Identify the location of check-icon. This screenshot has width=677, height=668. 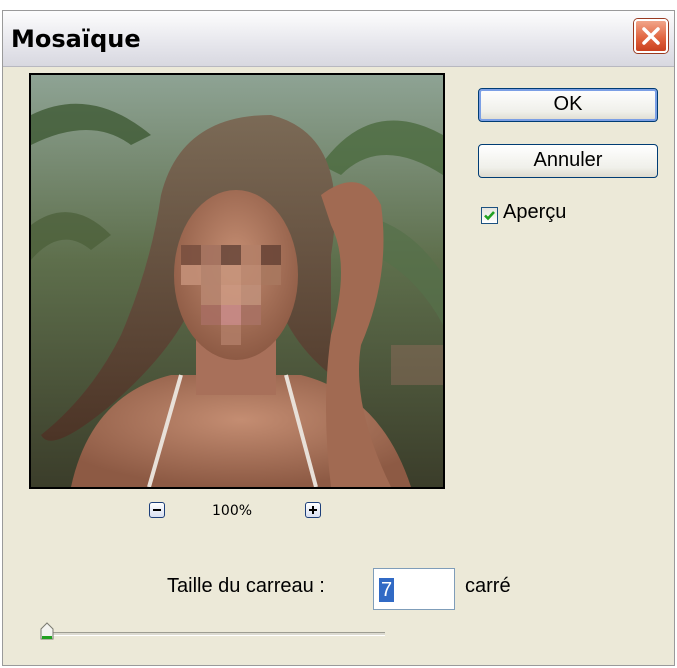
(489, 216).